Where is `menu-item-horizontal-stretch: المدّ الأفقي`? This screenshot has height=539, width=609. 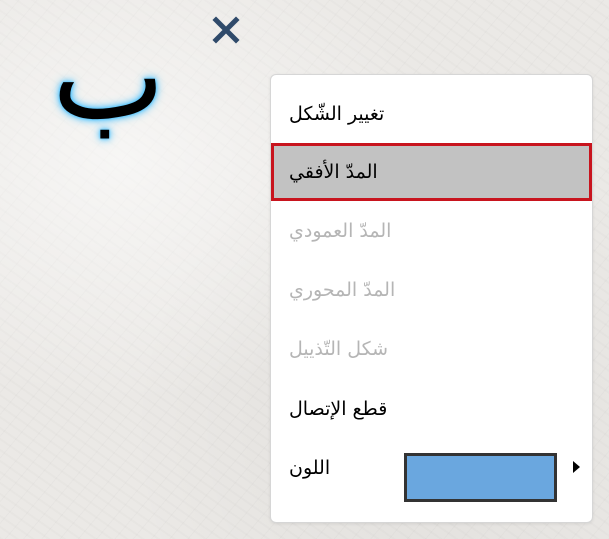
menu-item-horizontal-stretch: المدّ الأفقي is located at coordinates (431, 172).